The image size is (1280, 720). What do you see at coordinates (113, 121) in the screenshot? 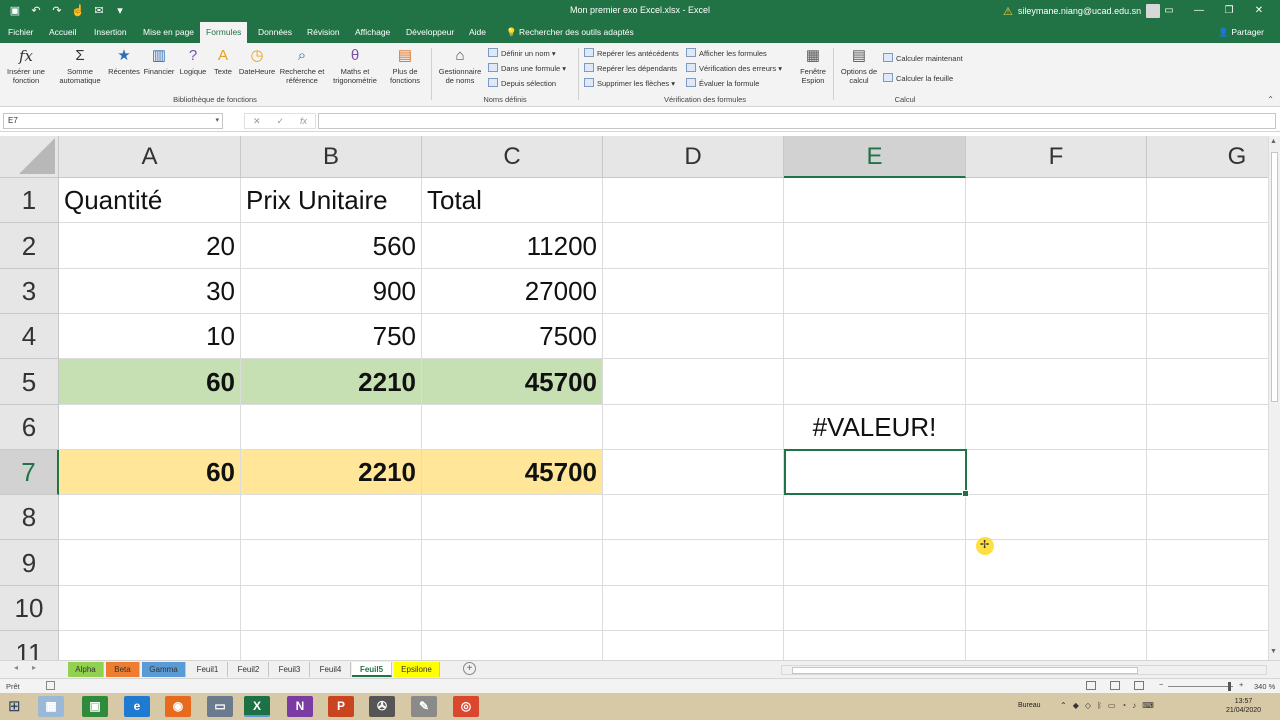
I see `name-box: E7 ▾` at bounding box center [113, 121].